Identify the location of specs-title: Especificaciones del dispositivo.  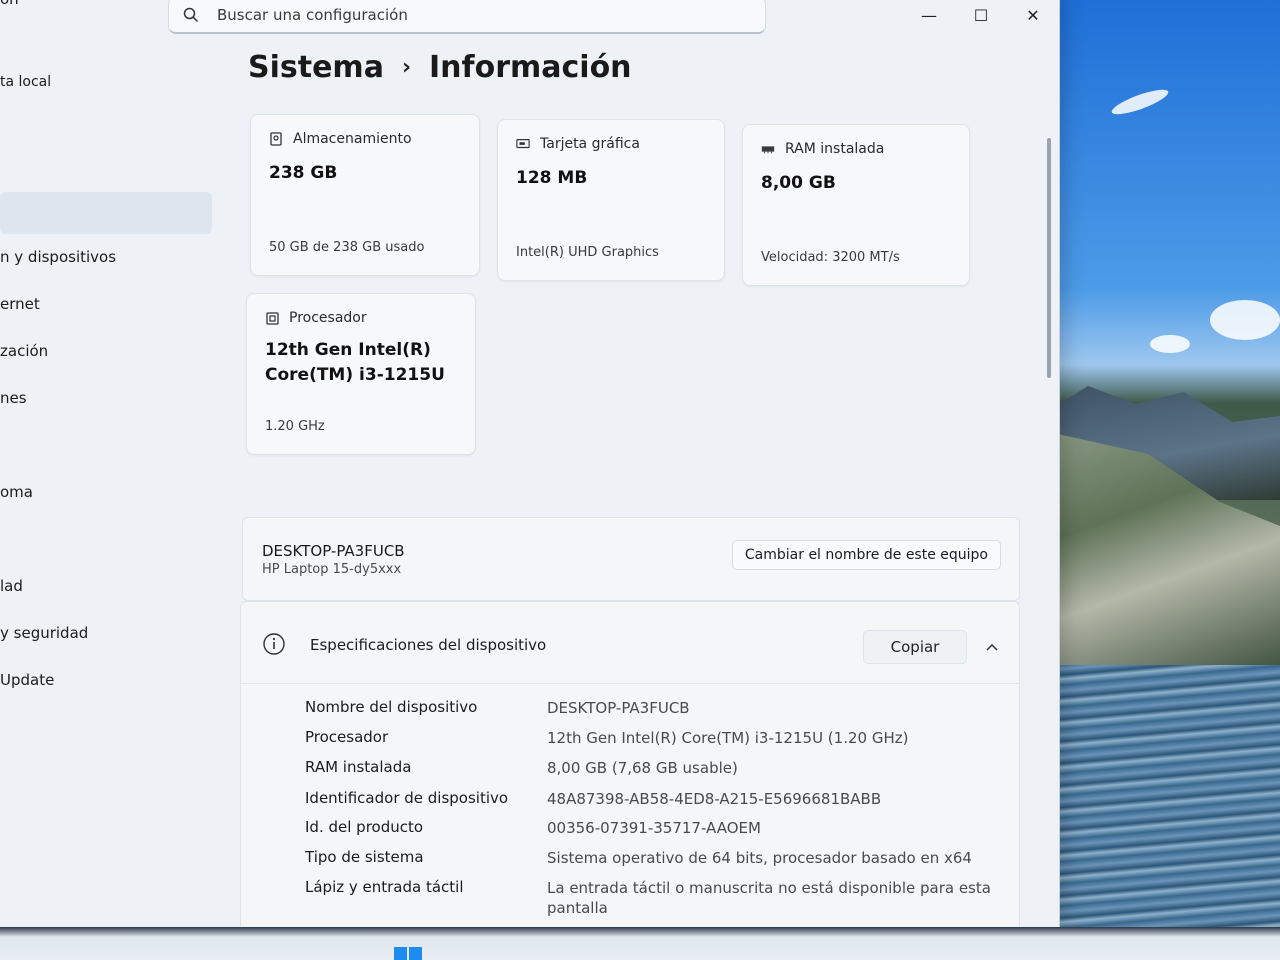
(428, 645).